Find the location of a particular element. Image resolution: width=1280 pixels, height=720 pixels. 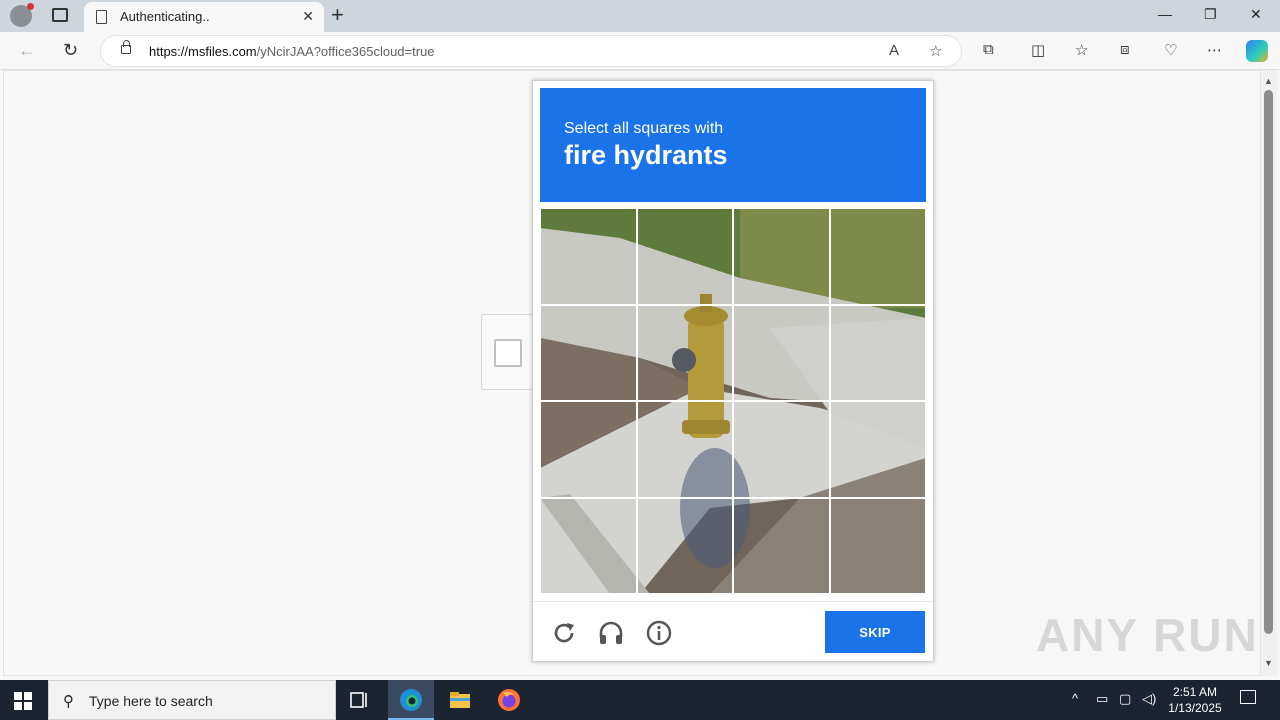

restore-button: ❐ is located at coordinates (1210, 14).